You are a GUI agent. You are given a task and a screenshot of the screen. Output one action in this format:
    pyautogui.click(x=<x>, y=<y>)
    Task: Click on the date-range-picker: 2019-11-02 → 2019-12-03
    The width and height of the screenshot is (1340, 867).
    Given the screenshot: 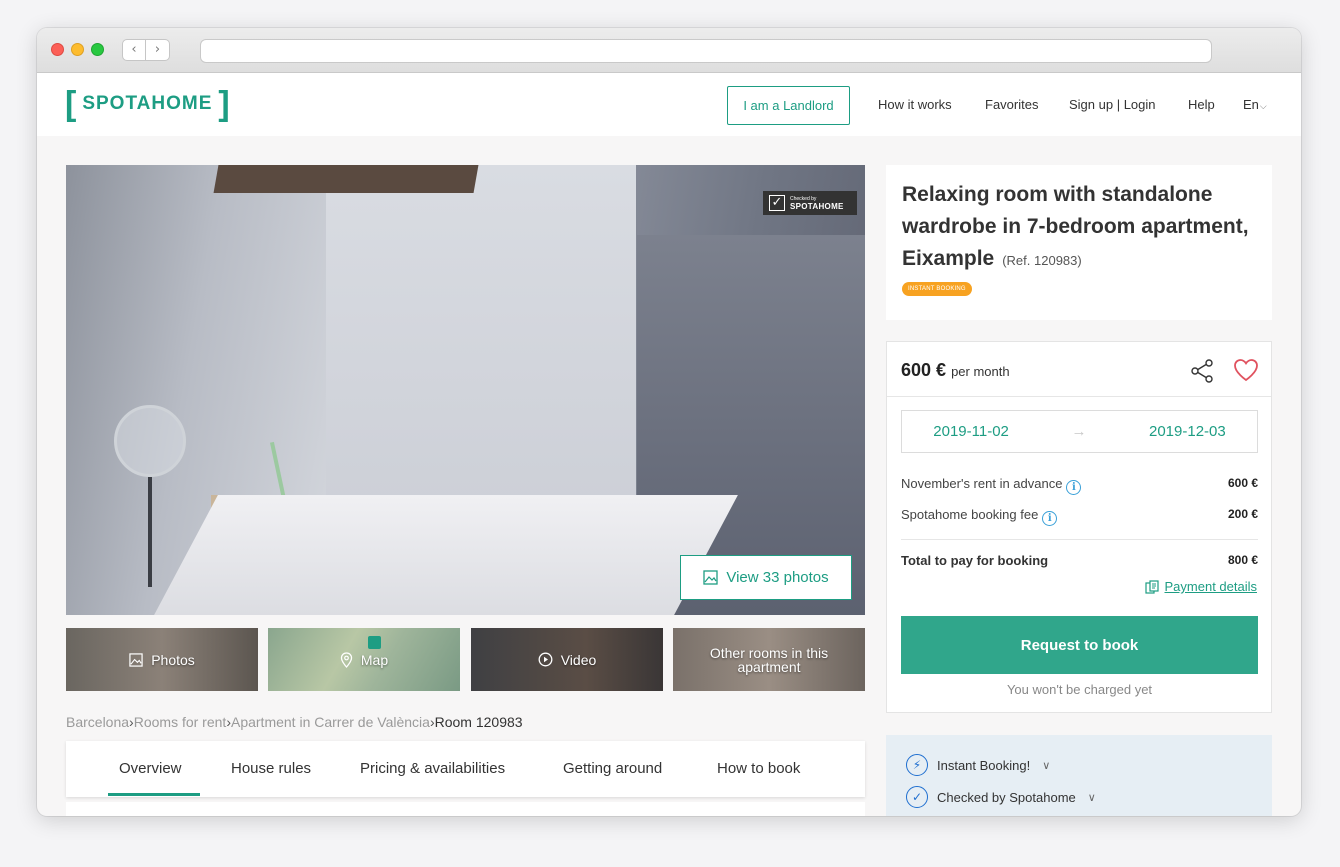 What is the action you would take?
    pyautogui.click(x=1079, y=431)
    